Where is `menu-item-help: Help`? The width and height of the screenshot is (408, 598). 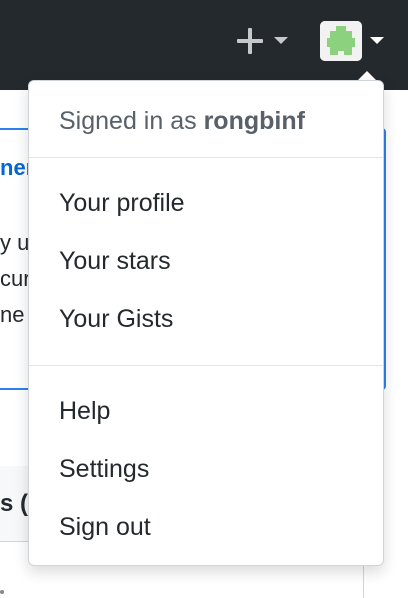 menu-item-help: Help is located at coordinates (206, 413).